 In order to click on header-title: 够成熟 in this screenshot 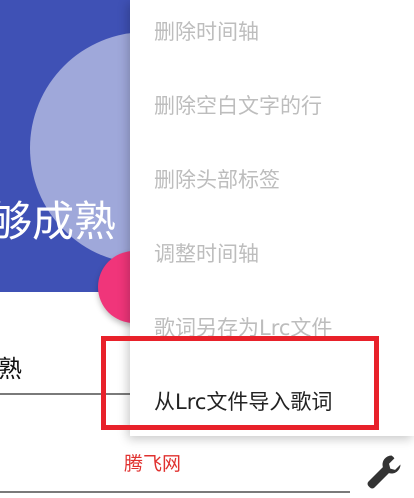, I will do `click(58, 221)`.